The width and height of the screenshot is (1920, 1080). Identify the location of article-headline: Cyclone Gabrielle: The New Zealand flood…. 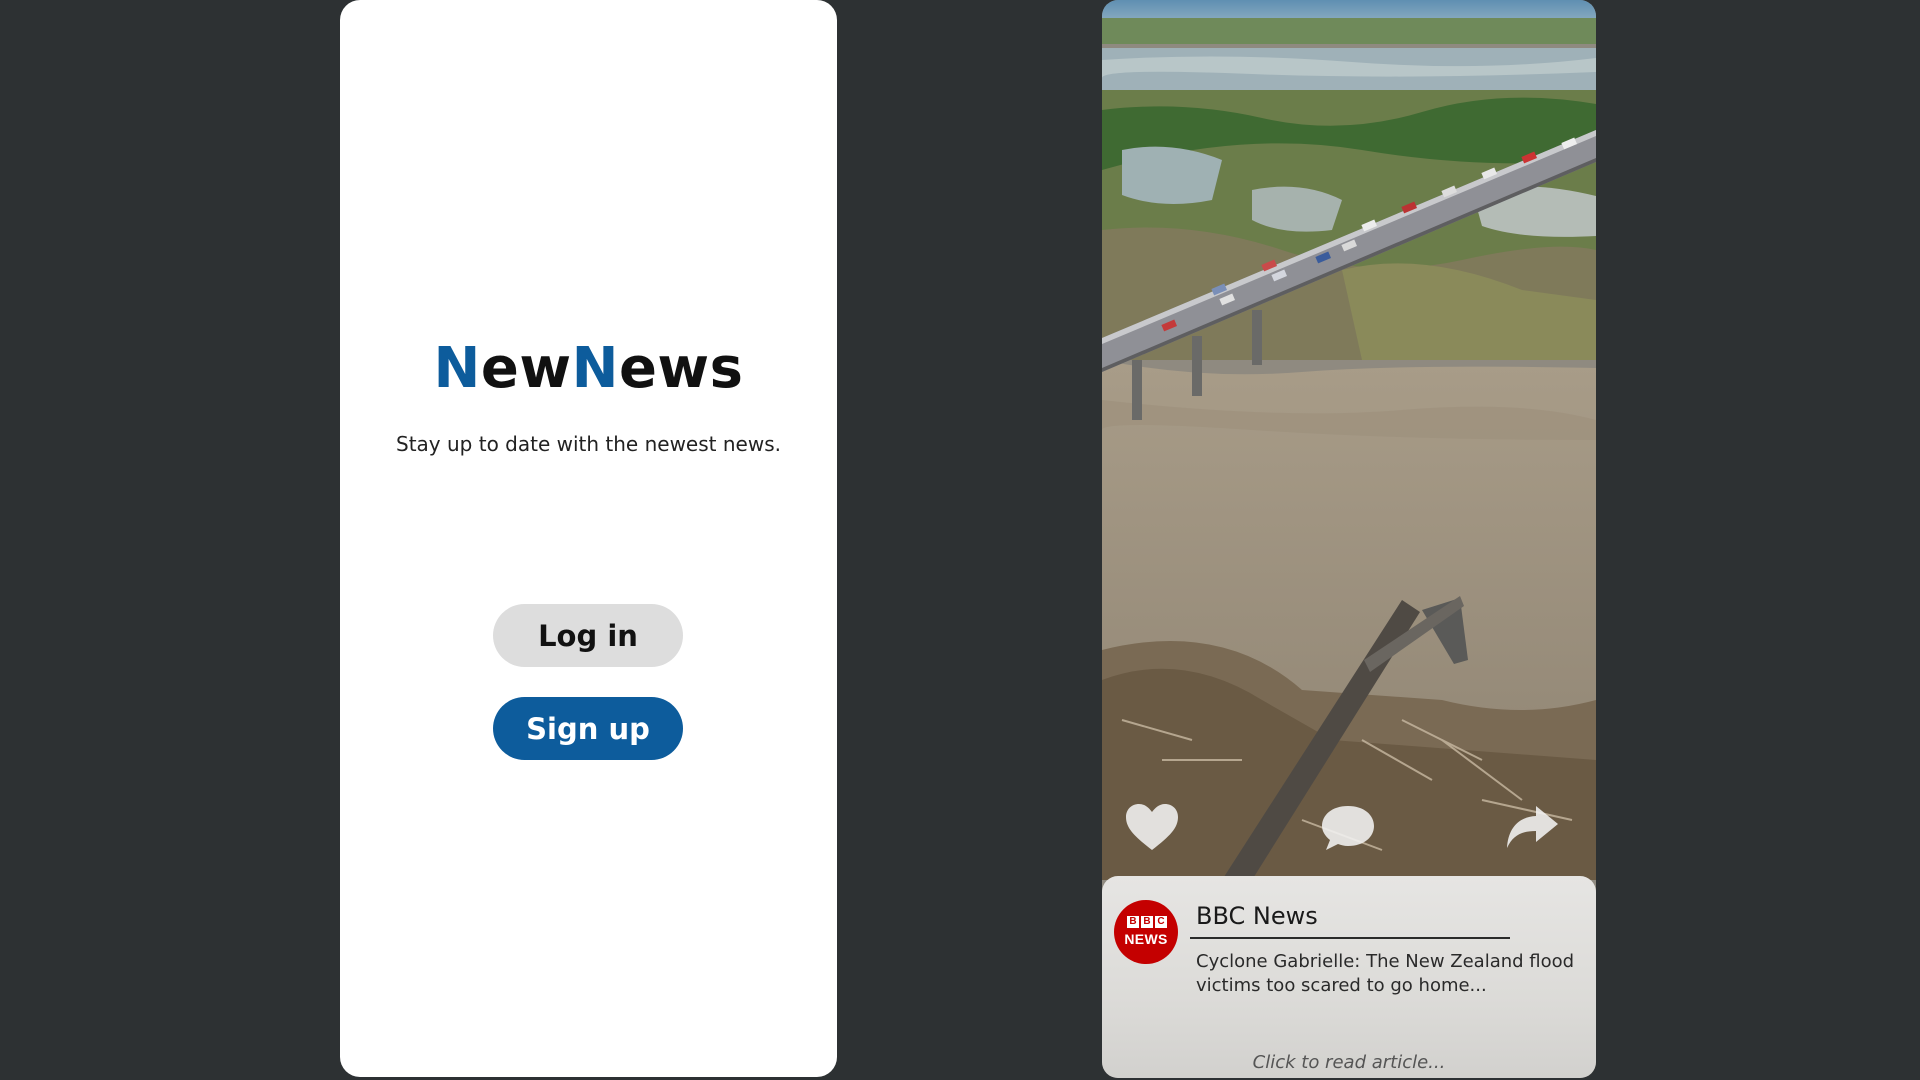
(1385, 973).